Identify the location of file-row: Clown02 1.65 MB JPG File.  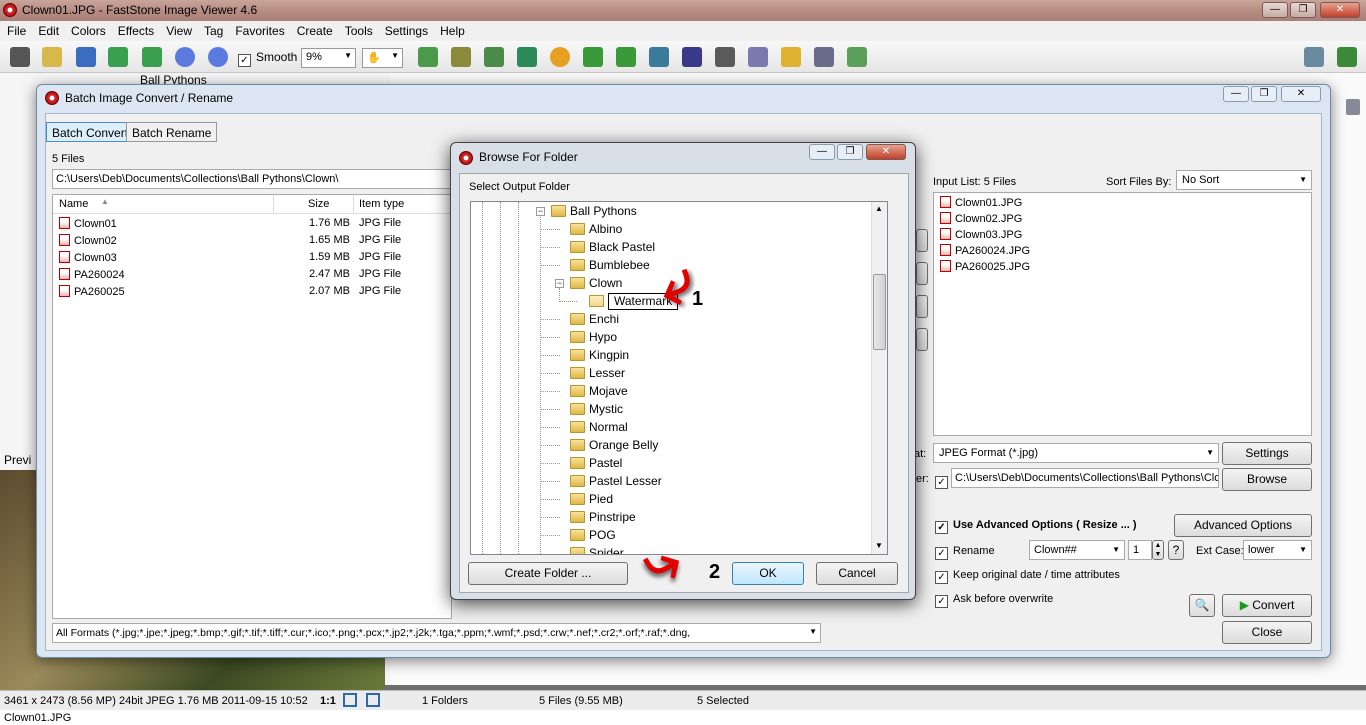
(254, 242).